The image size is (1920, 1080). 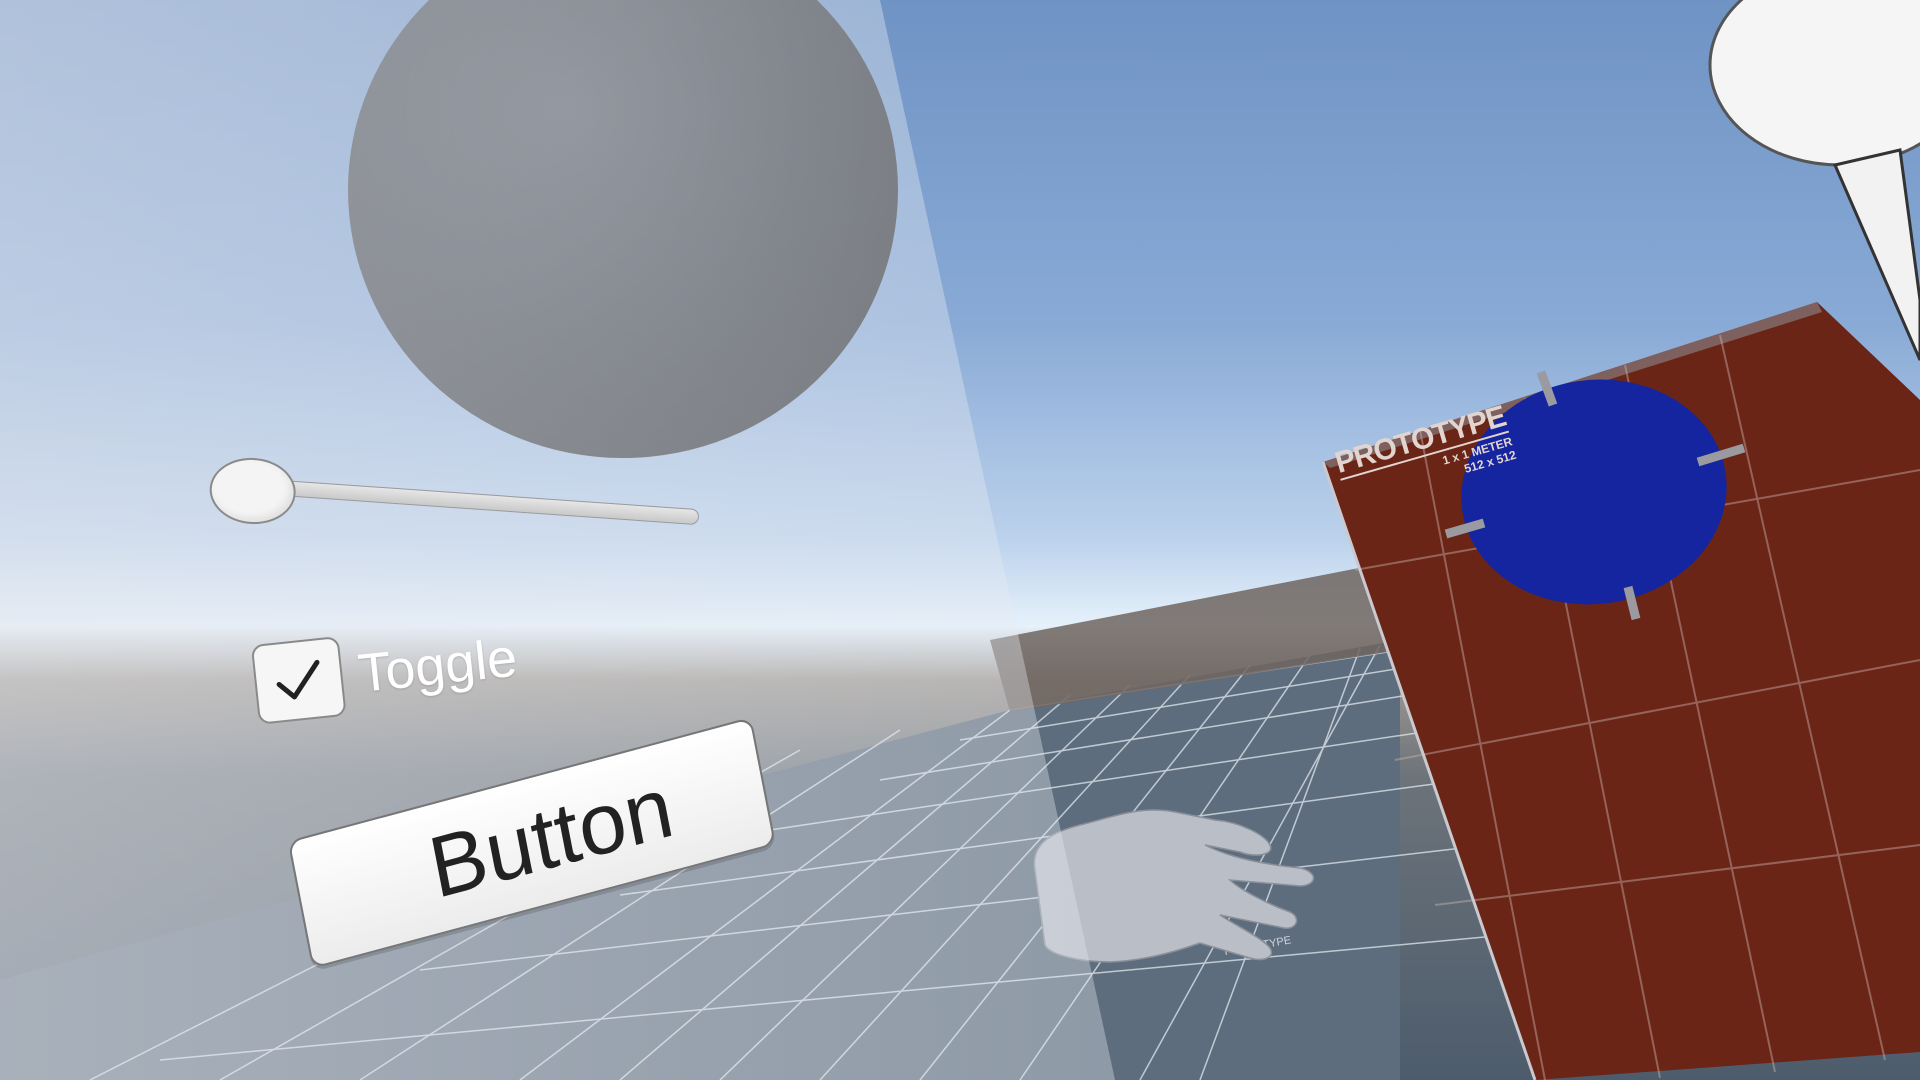 What do you see at coordinates (479, 502) in the screenshot?
I see `slider-track` at bounding box center [479, 502].